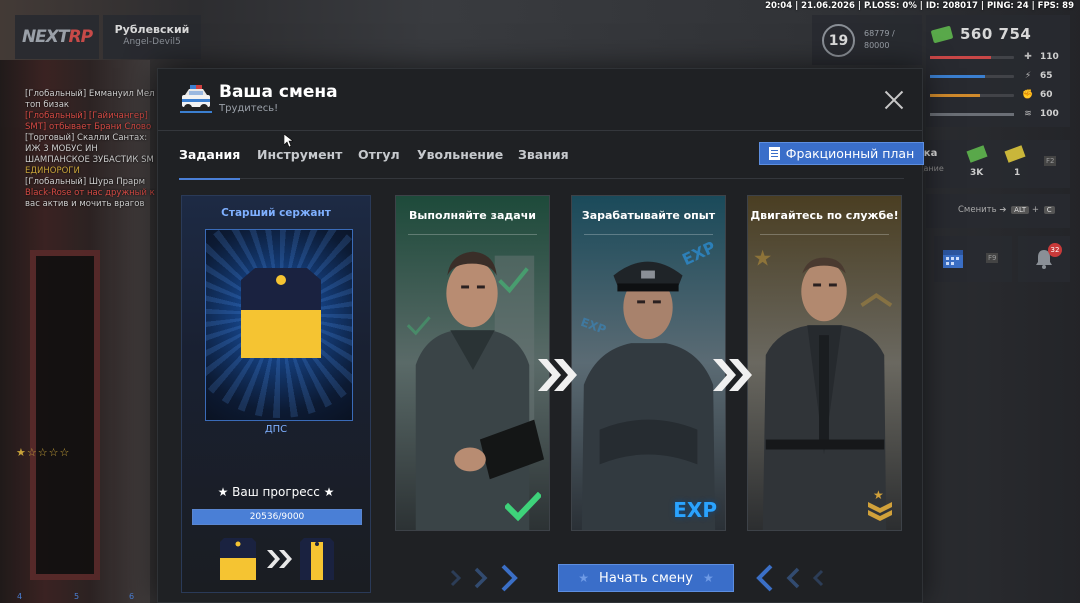 The width and height of the screenshot is (1080, 603). What do you see at coordinates (86, 116) in the screenshot?
I see `chat-line: [Глобальный] [Гайичангер]` at bounding box center [86, 116].